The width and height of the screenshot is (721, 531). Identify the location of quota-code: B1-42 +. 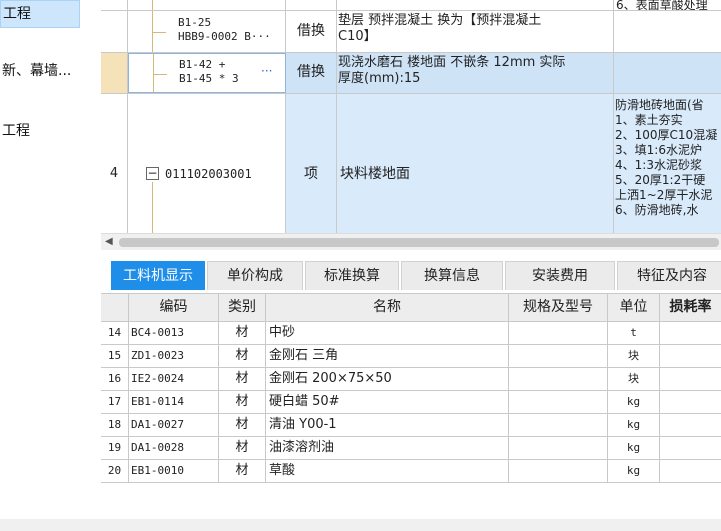
(202, 64).